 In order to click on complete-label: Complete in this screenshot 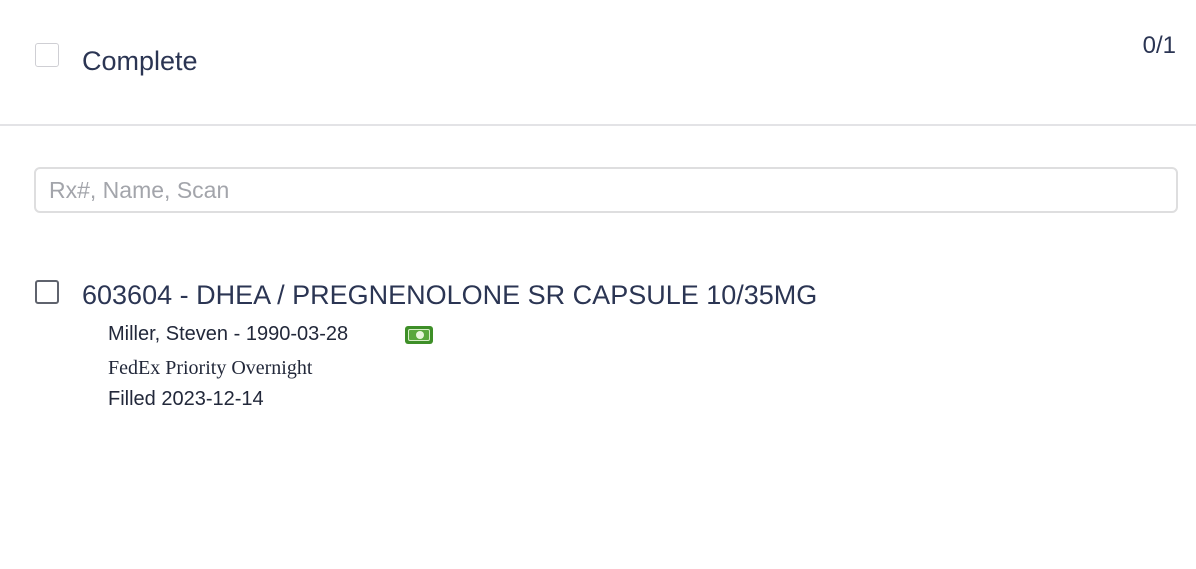, I will do `click(140, 61)`.